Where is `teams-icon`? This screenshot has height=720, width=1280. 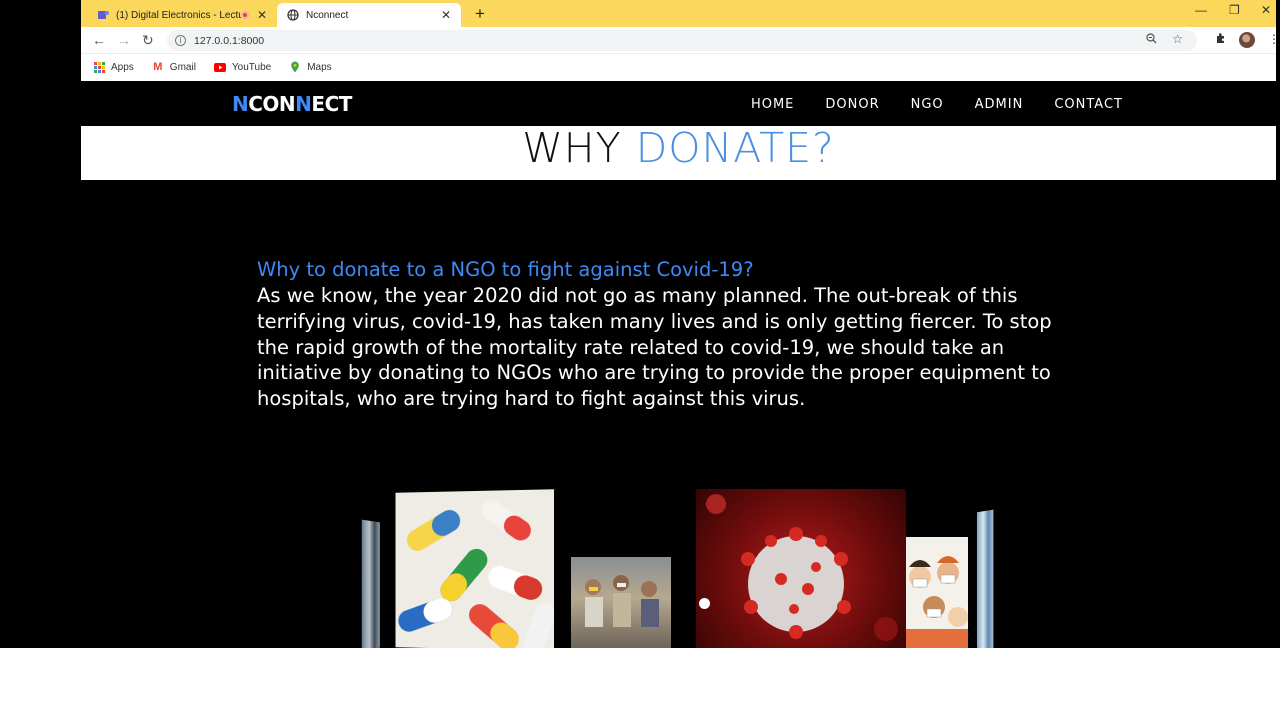 teams-icon is located at coordinates (103, 15).